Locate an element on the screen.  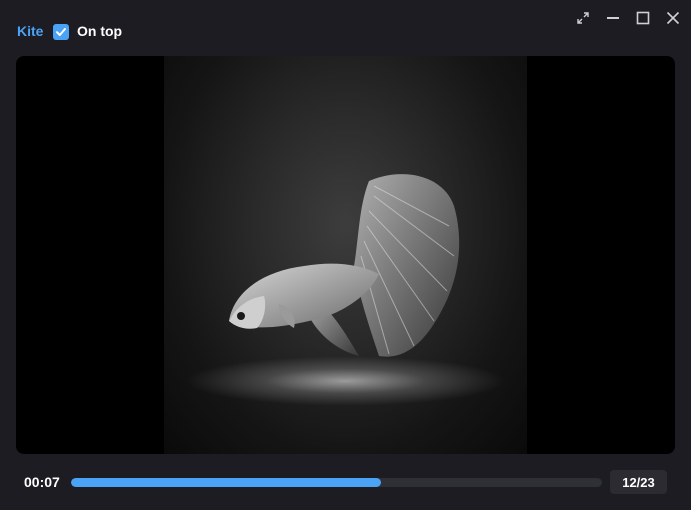
fullscreen-button is located at coordinates (583, 18).